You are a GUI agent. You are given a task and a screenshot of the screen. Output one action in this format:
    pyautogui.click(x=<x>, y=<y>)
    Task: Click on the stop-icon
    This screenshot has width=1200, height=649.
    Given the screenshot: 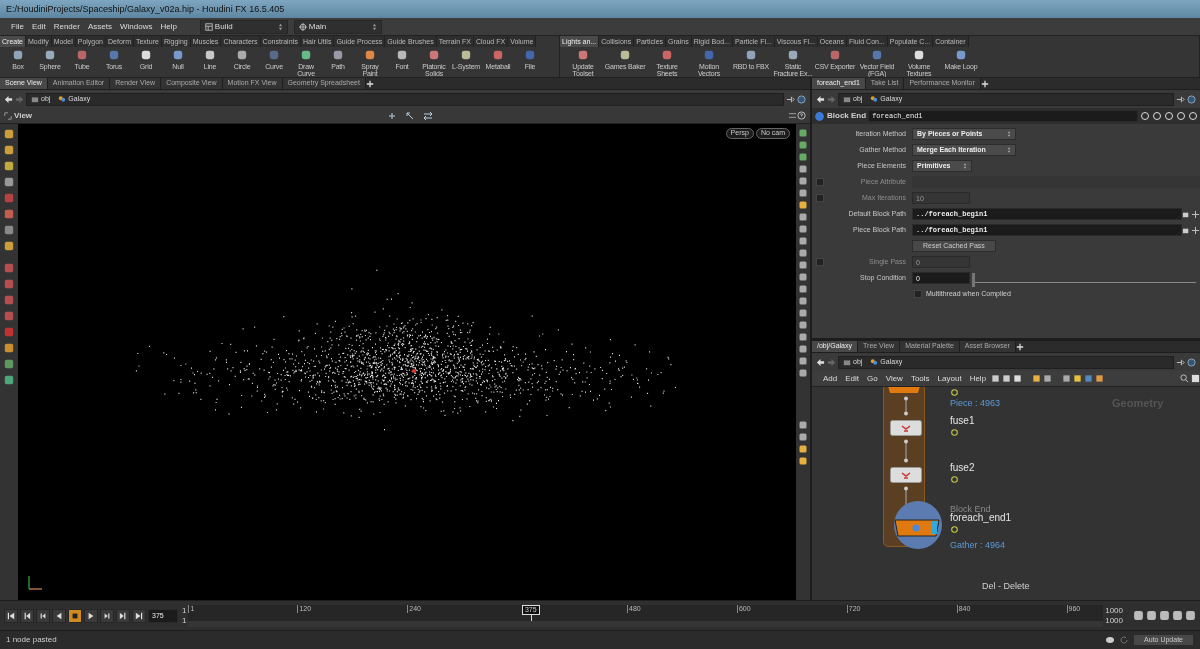 What is the action you would take?
    pyautogui.click(x=75, y=615)
    